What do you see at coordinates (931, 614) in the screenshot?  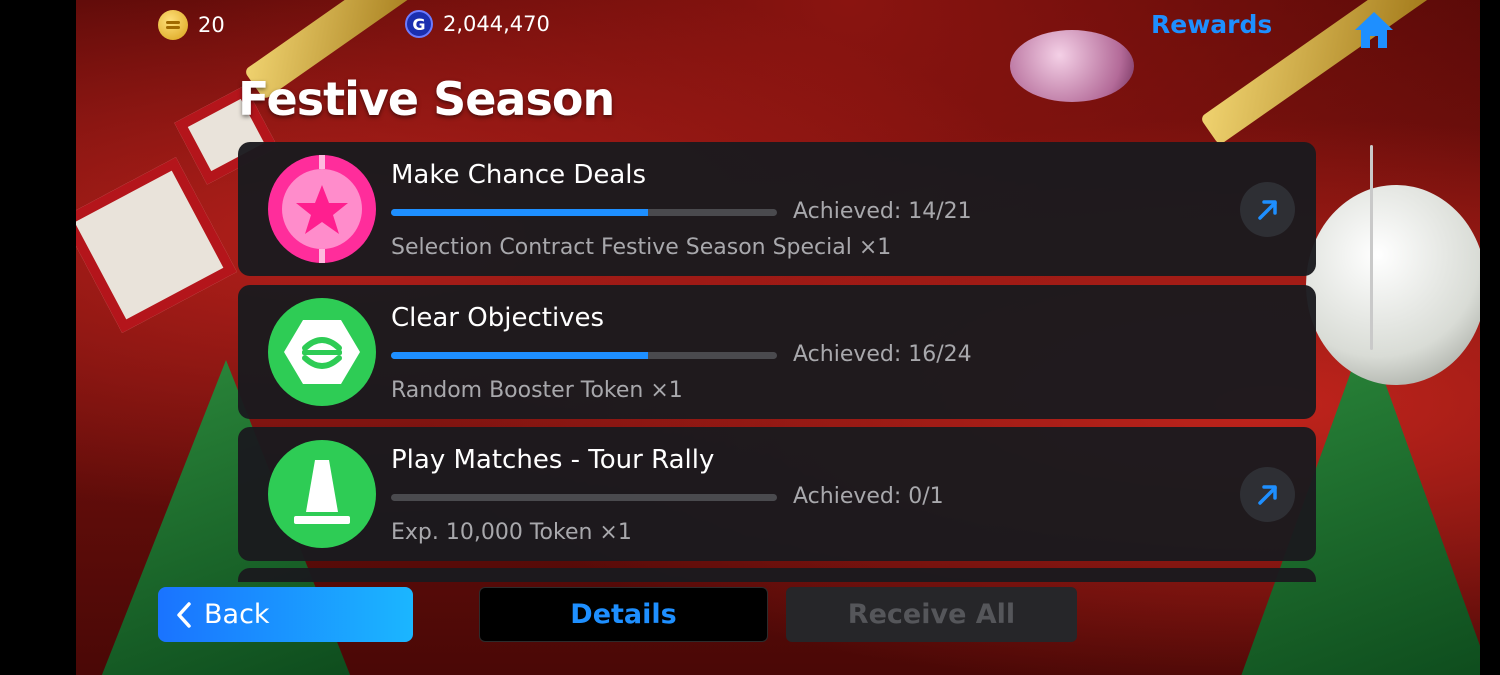 I see `receive-all-button: Receive All` at bounding box center [931, 614].